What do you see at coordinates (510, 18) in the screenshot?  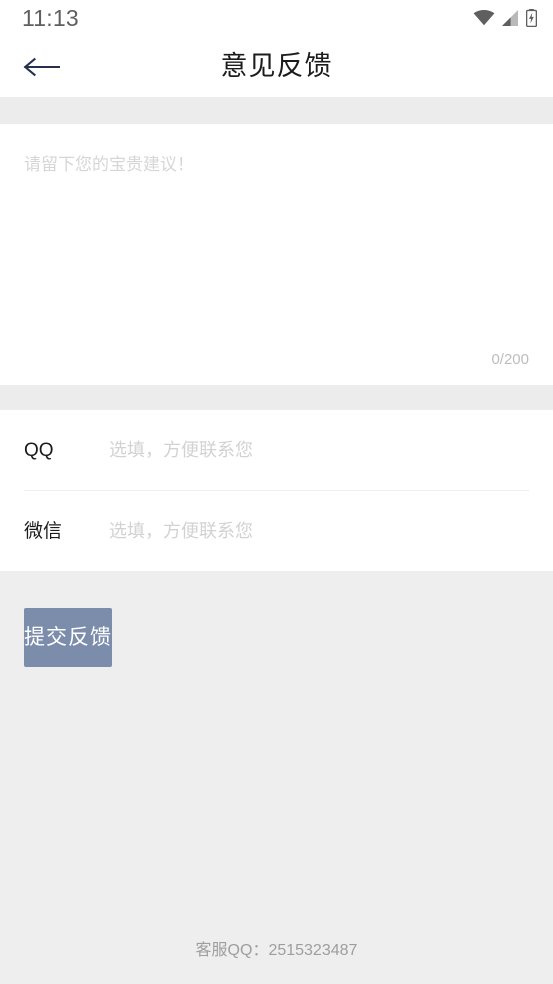 I see `cellular-signal-icon` at bounding box center [510, 18].